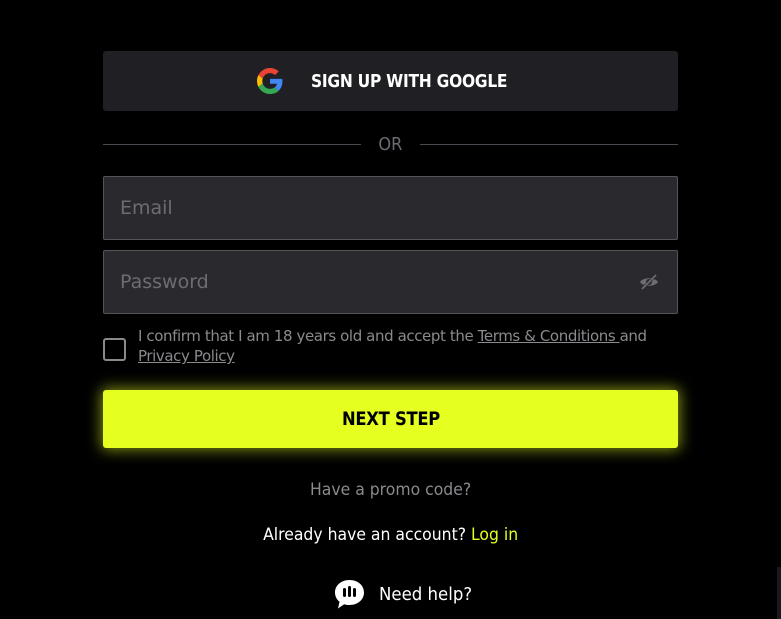 The height and width of the screenshot is (619, 781). I want to click on google-signup-button: SIGN UP WITH GOOGLE, so click(390, 81).